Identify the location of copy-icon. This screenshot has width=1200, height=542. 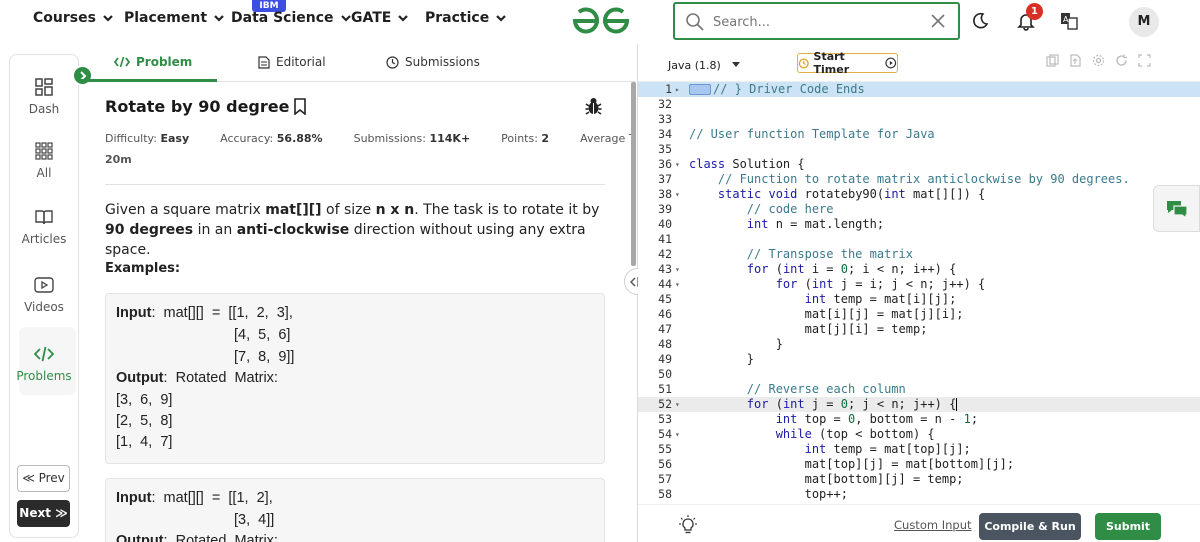
(1052, 60).